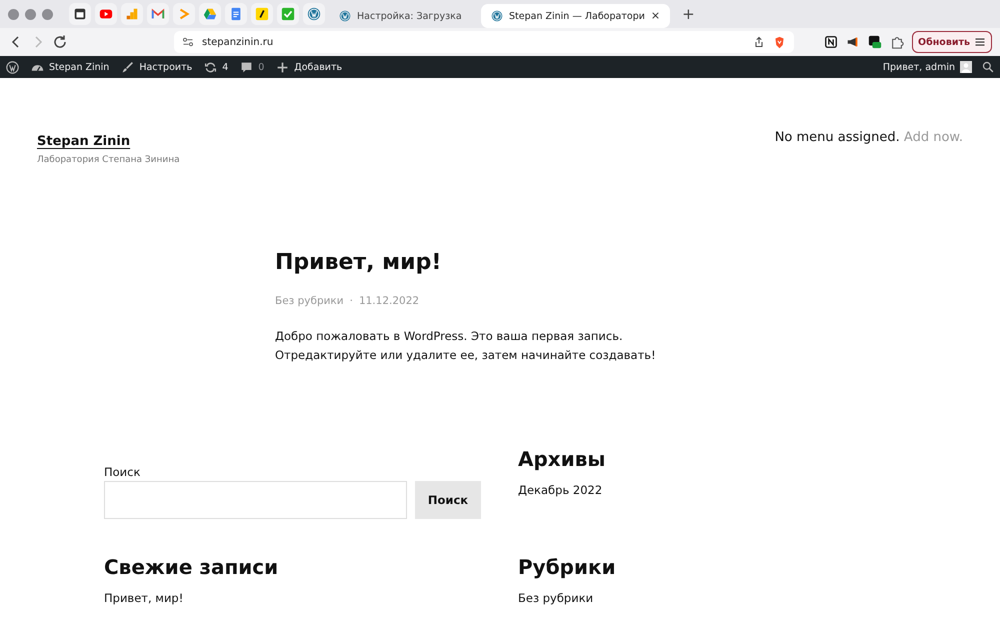 Image resolution: width=1000 pixels, height=625 pixels. I want to click on admin-bar-link: 4, so click(216, 67).